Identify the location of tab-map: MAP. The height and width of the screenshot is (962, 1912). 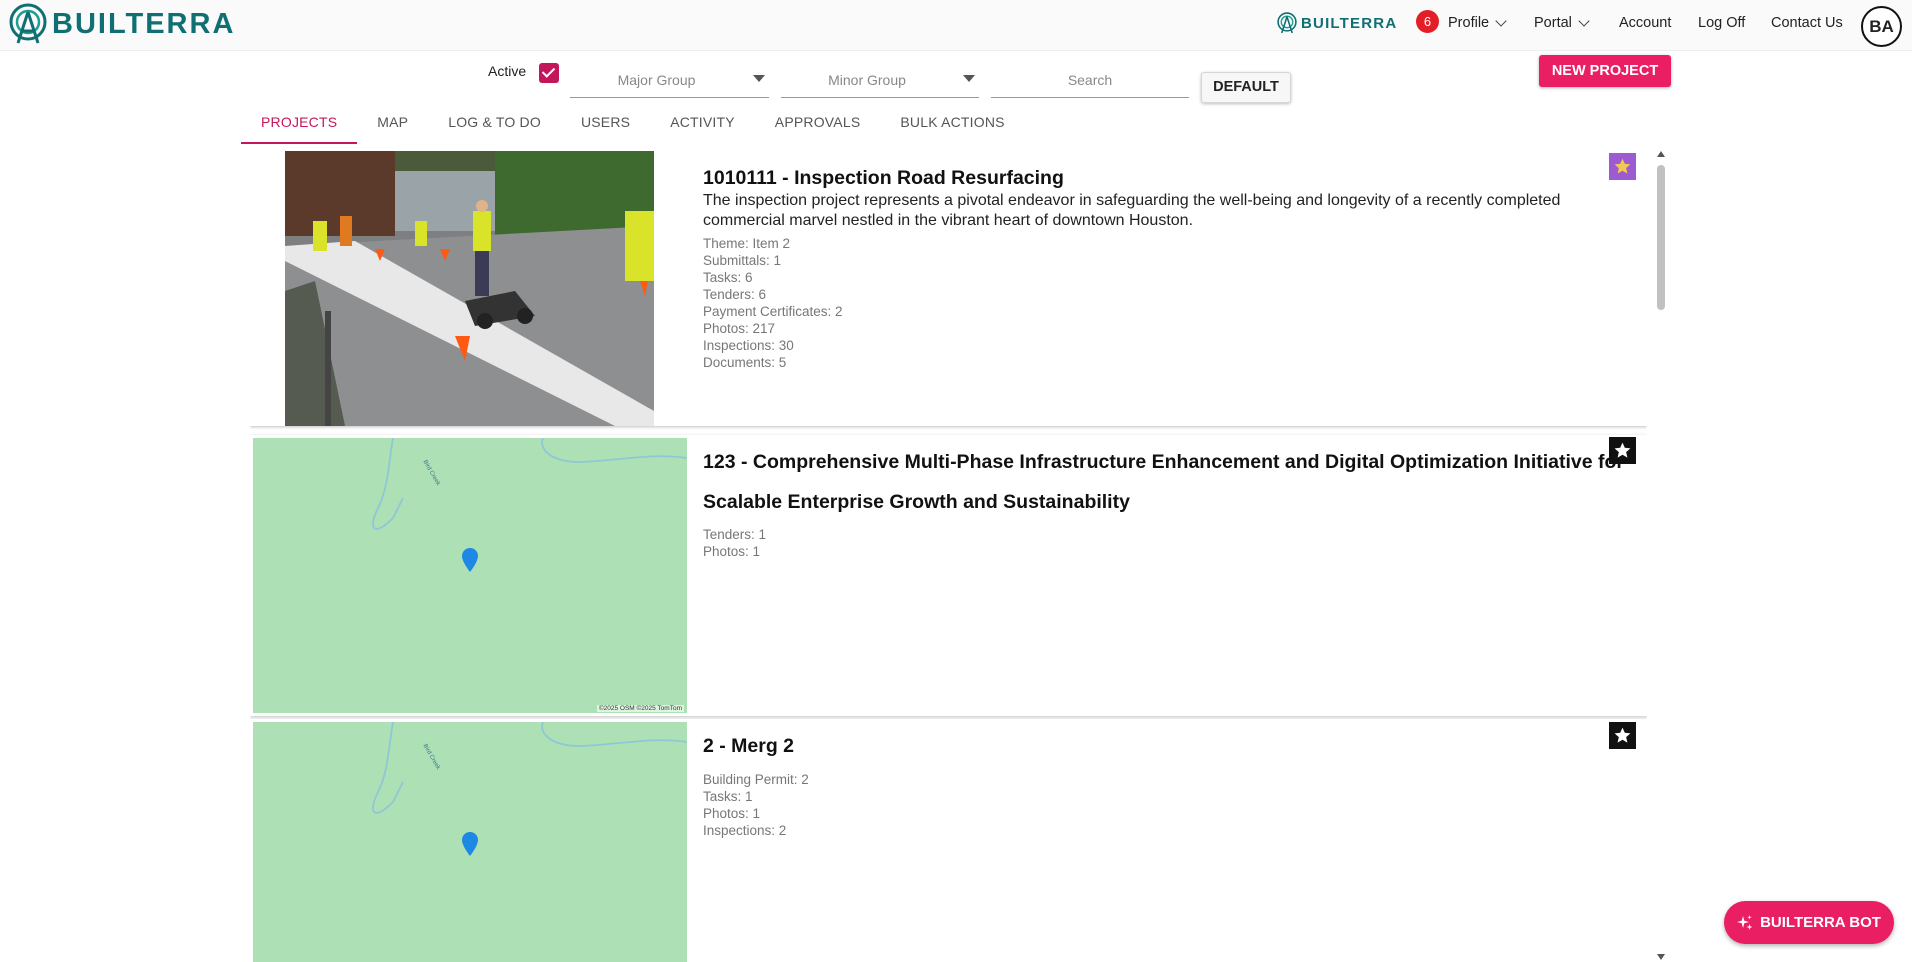
(392, 126).